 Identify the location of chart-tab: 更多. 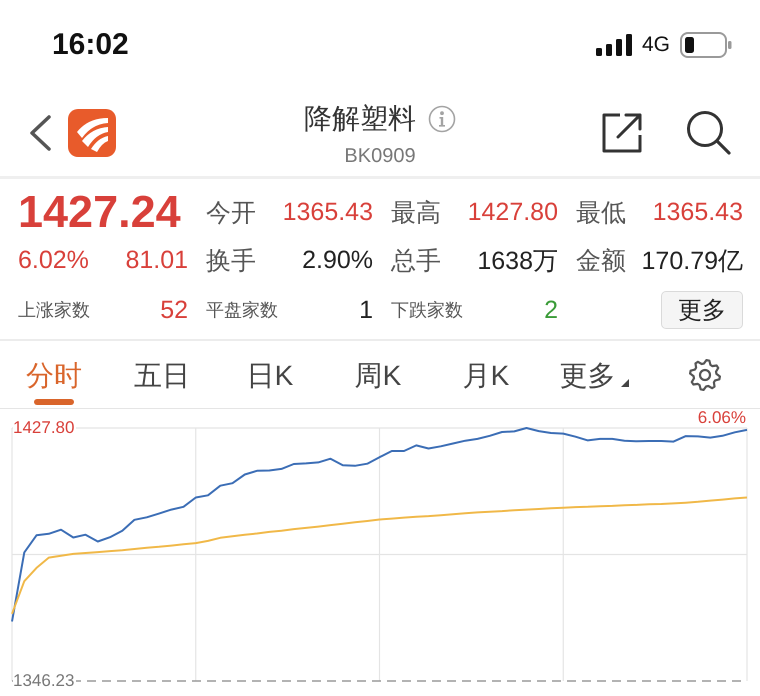
(594, 374).